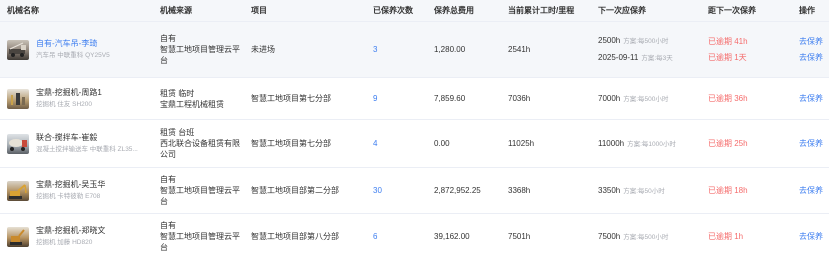  I want to click on distance-cell: 已逾期 25h, so click(752, 143).